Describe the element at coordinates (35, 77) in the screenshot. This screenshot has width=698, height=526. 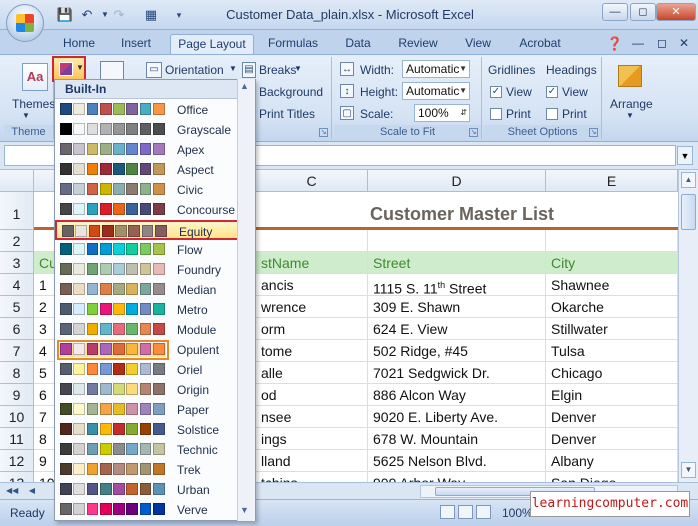
I see `themes-icon: Aa` at that location.